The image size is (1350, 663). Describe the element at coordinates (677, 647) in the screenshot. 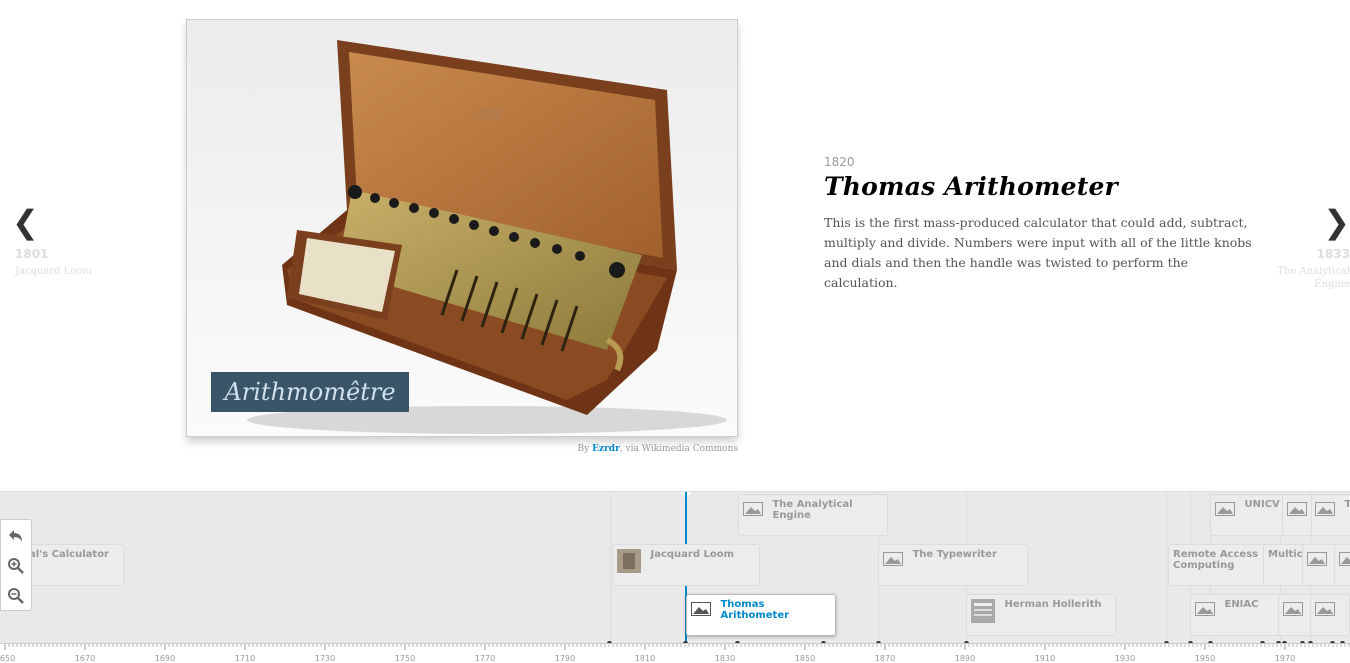

I see `axis-ticks` at that location.